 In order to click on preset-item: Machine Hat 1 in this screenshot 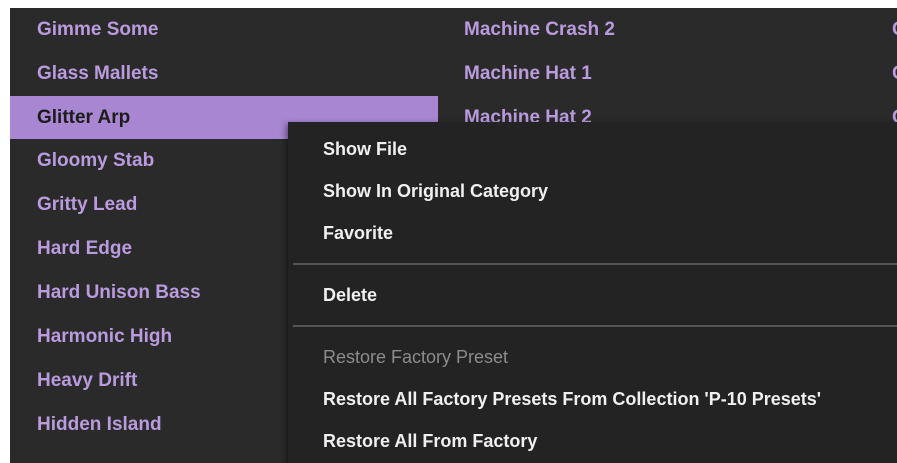, I will do `click(662, 74)`.